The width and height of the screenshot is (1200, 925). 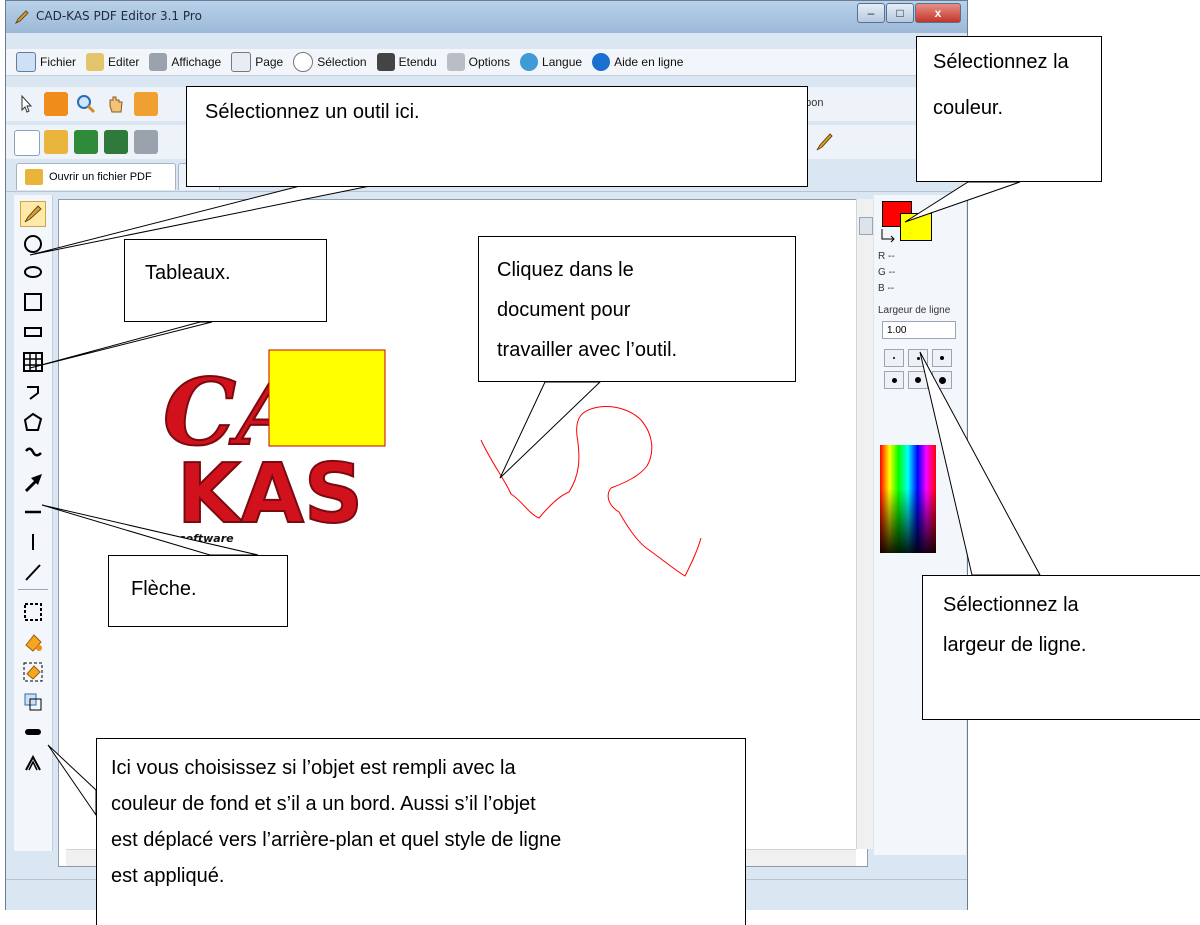 What do you see at coordinates (564, 310) in the screenshot?
I see `callout-text: document pour` at bounding box center [564, 310].